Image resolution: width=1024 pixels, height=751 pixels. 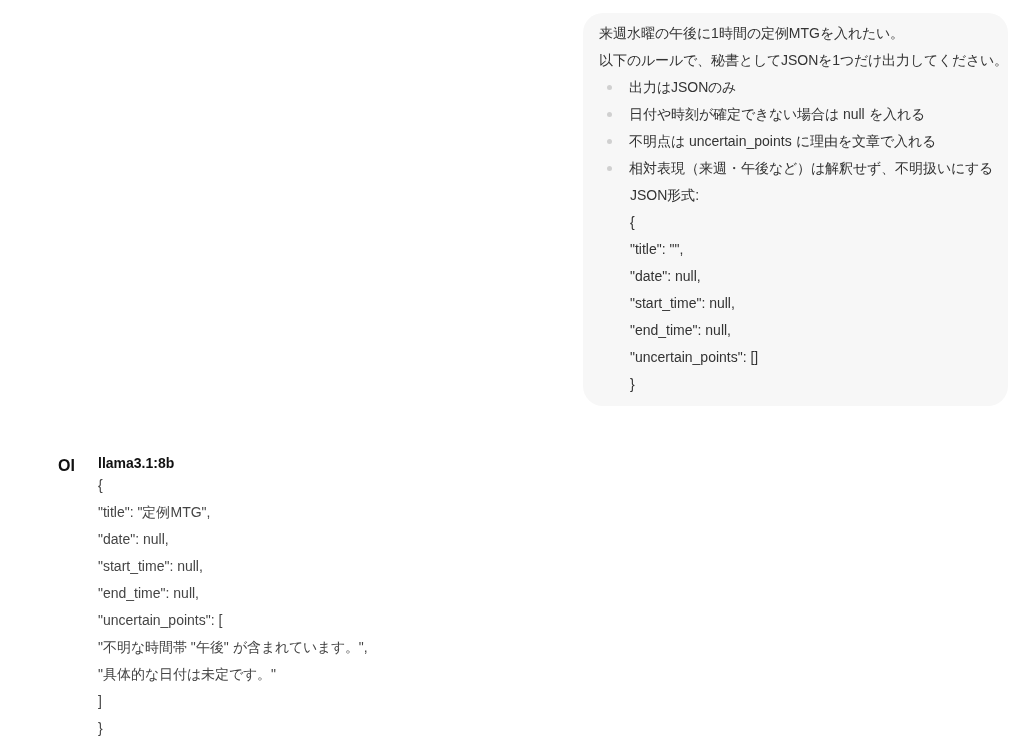 I want to click on response-text: "uncertain_points": [, so click(x=160, y=620).